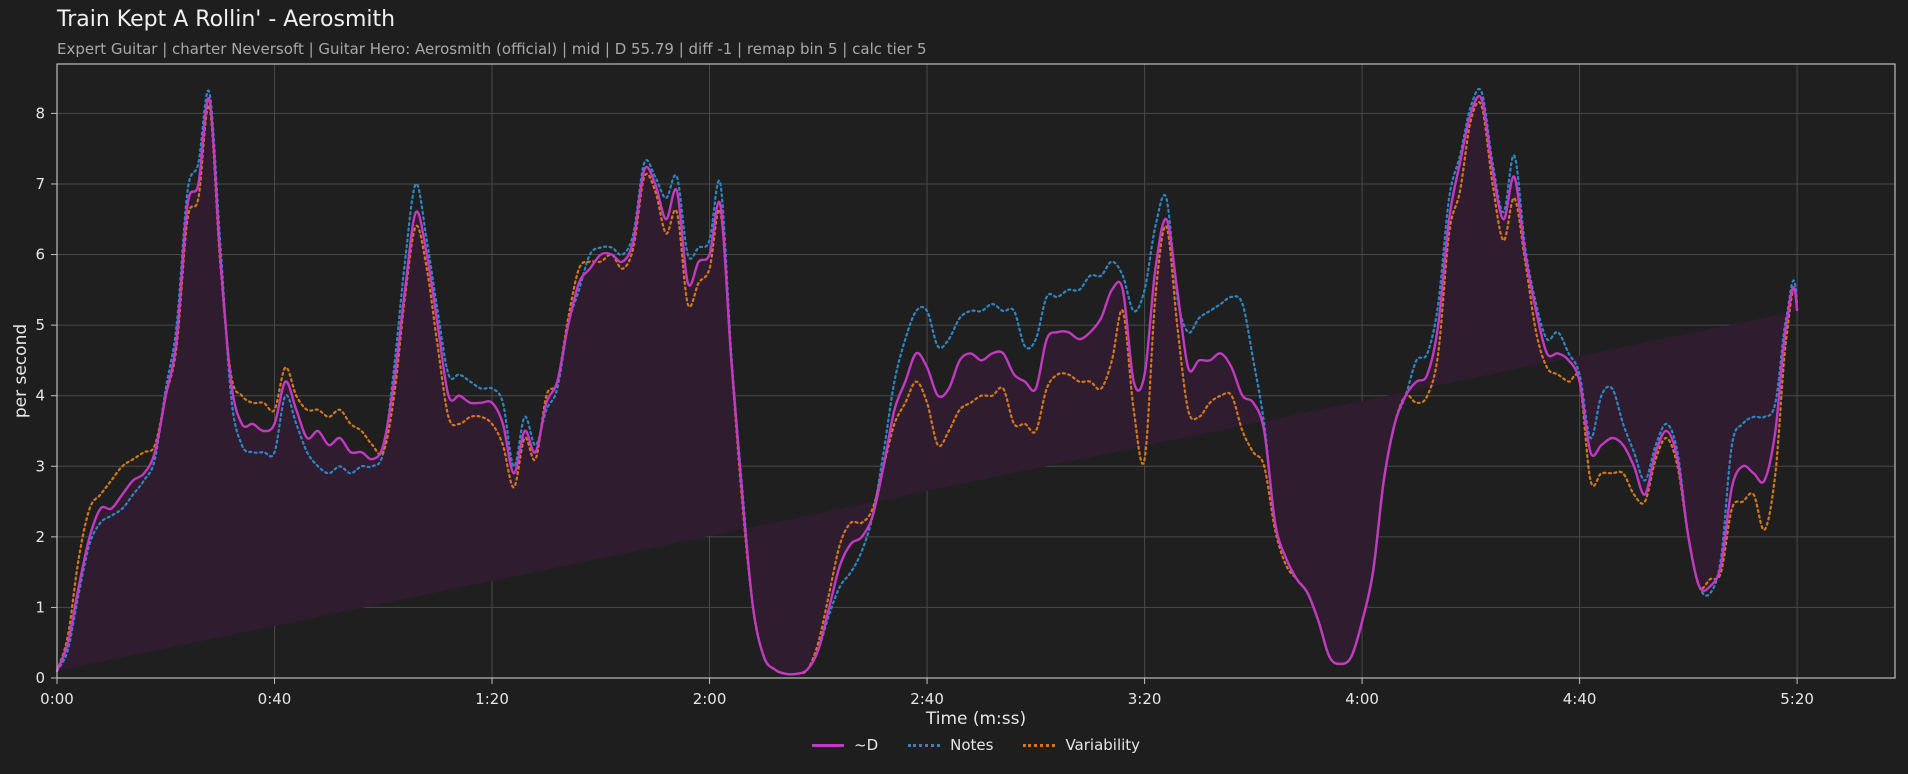 The image size is (1908, 774). What do you see at coordinates (40, 184) in the screenshot?
I see `y-tick-label: 7` at bounding box center [40, 184].